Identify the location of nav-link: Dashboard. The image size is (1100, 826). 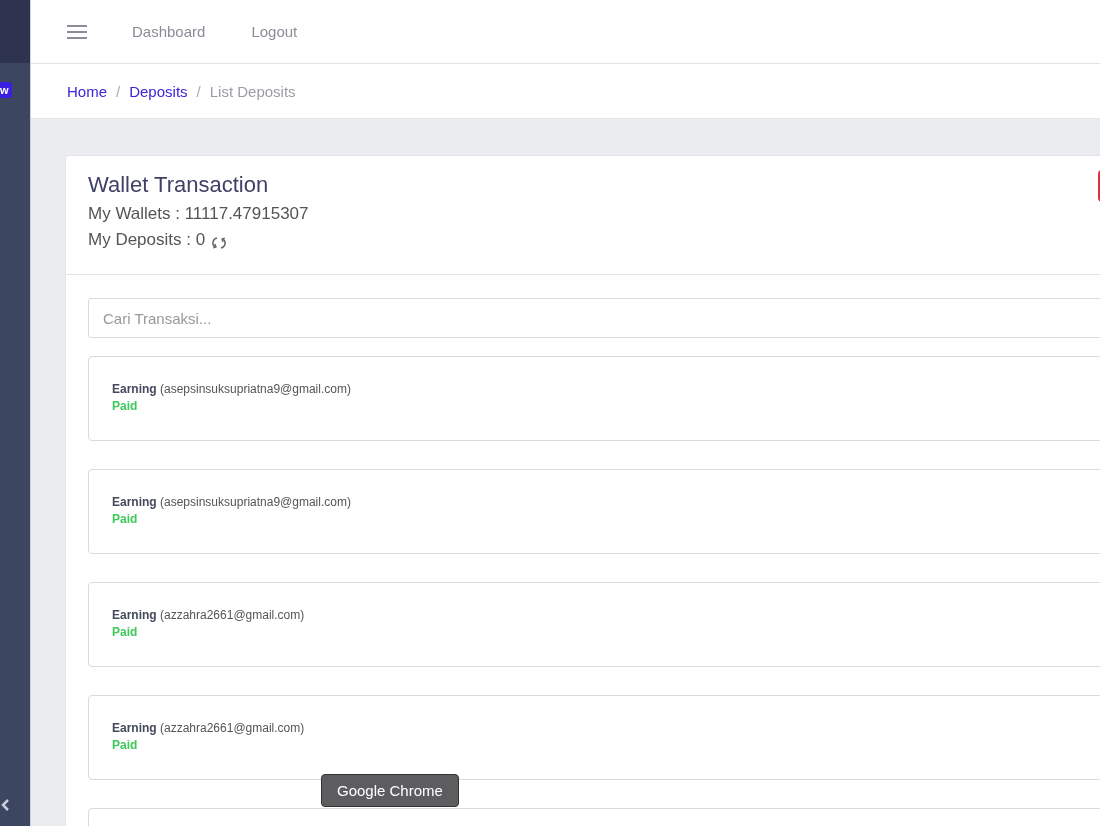
(169, 31).